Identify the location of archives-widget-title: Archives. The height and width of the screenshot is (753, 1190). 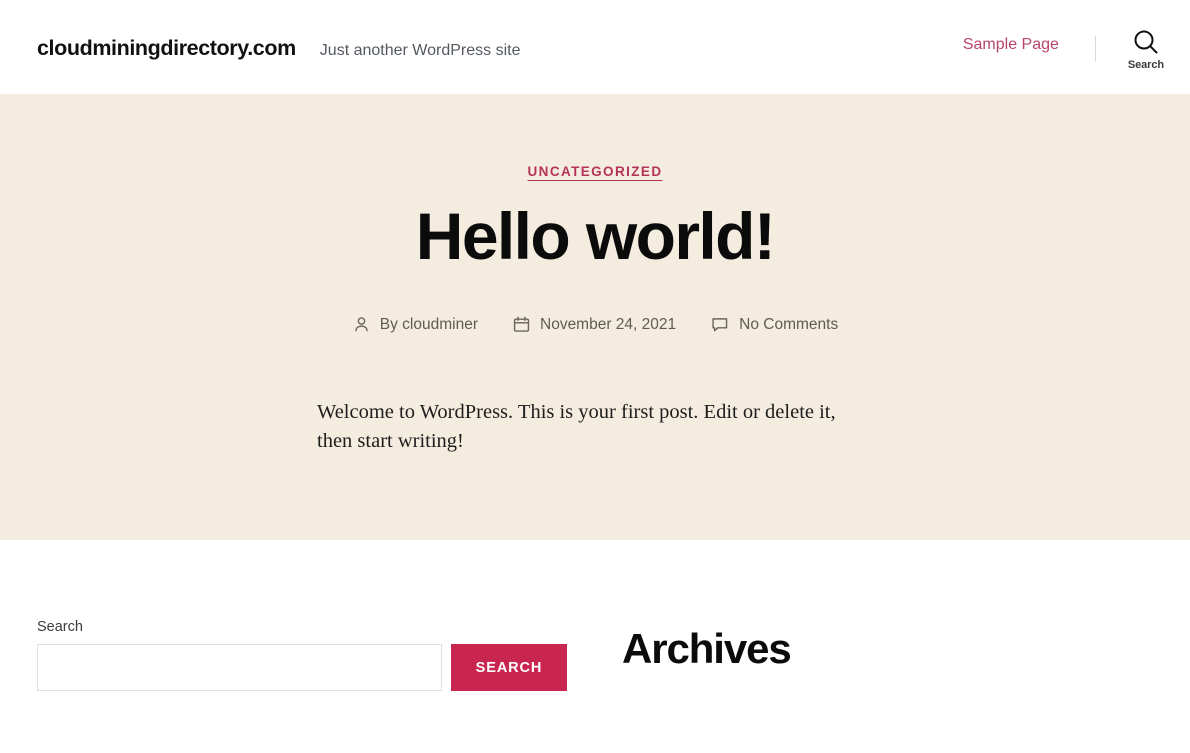
(707, 648).